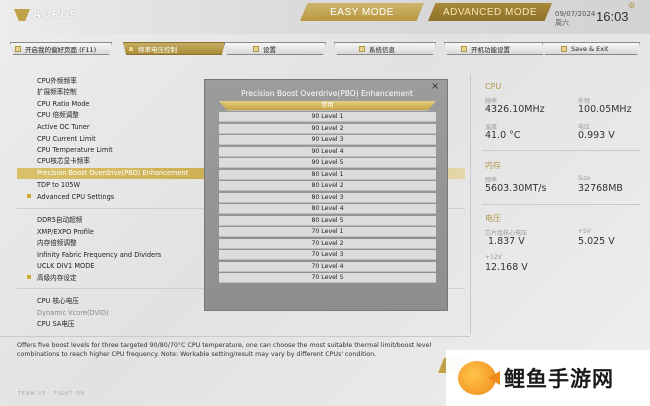  What do you see at coordinates (55, 15) in the screenshot?
I see `logo-text: AORUS` at bounding box center [55, 15].